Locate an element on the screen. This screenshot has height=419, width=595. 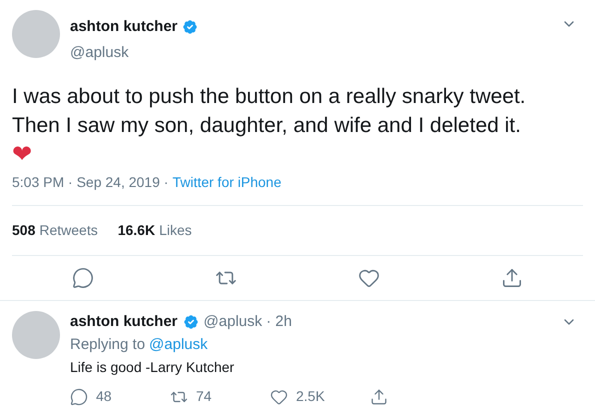
mention-link: @aplusk is located at coordinates (178, 345).